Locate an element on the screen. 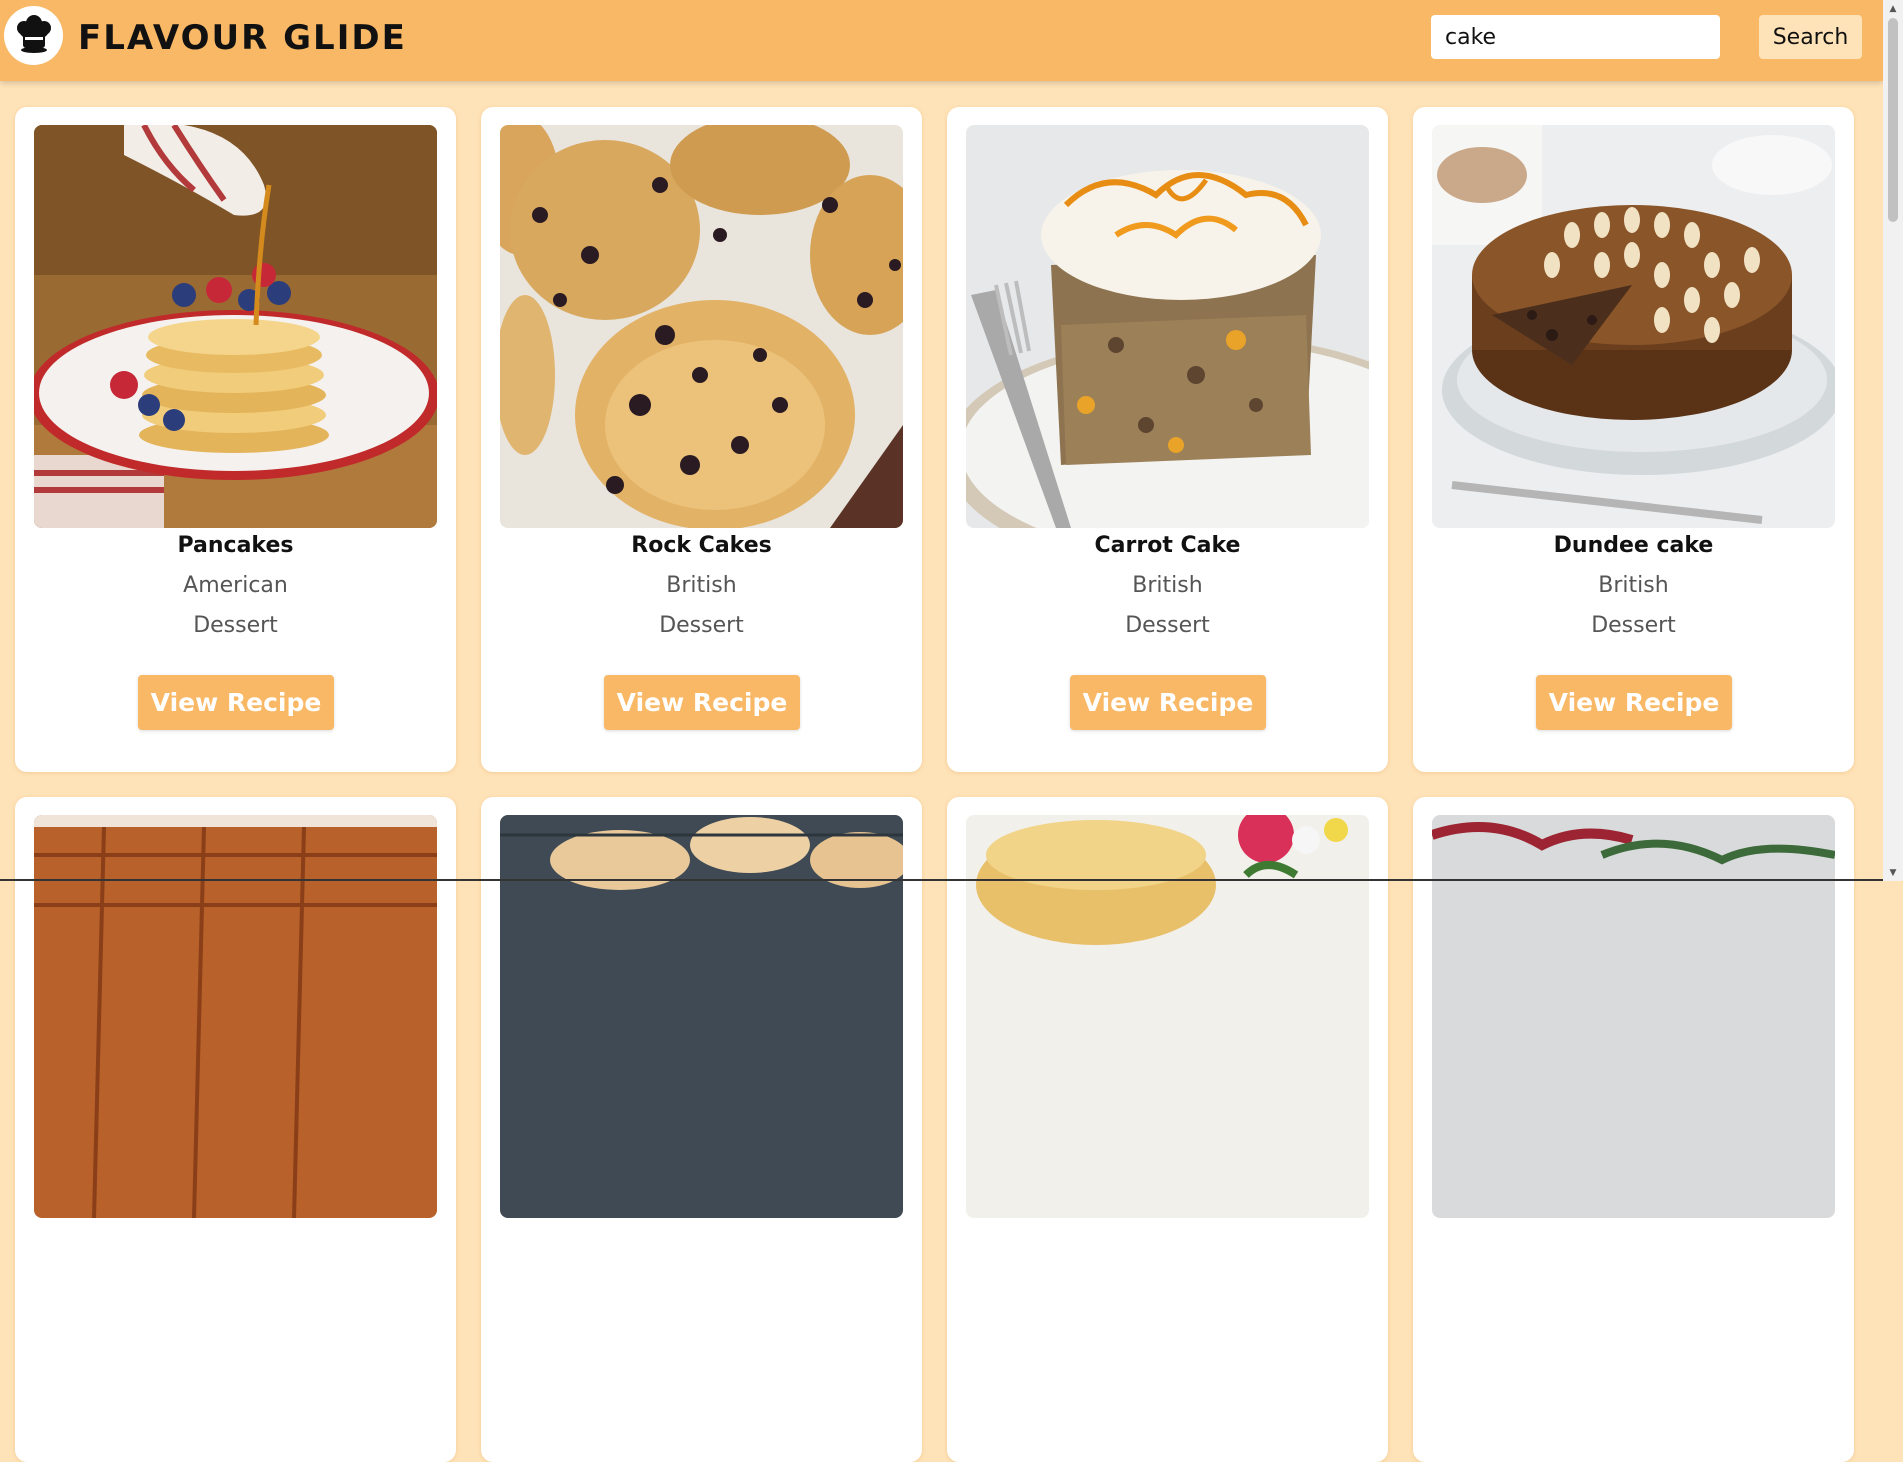  meal-card: Carrot Cake British Dessert View Recipe is located at coordinates (1167, 439).